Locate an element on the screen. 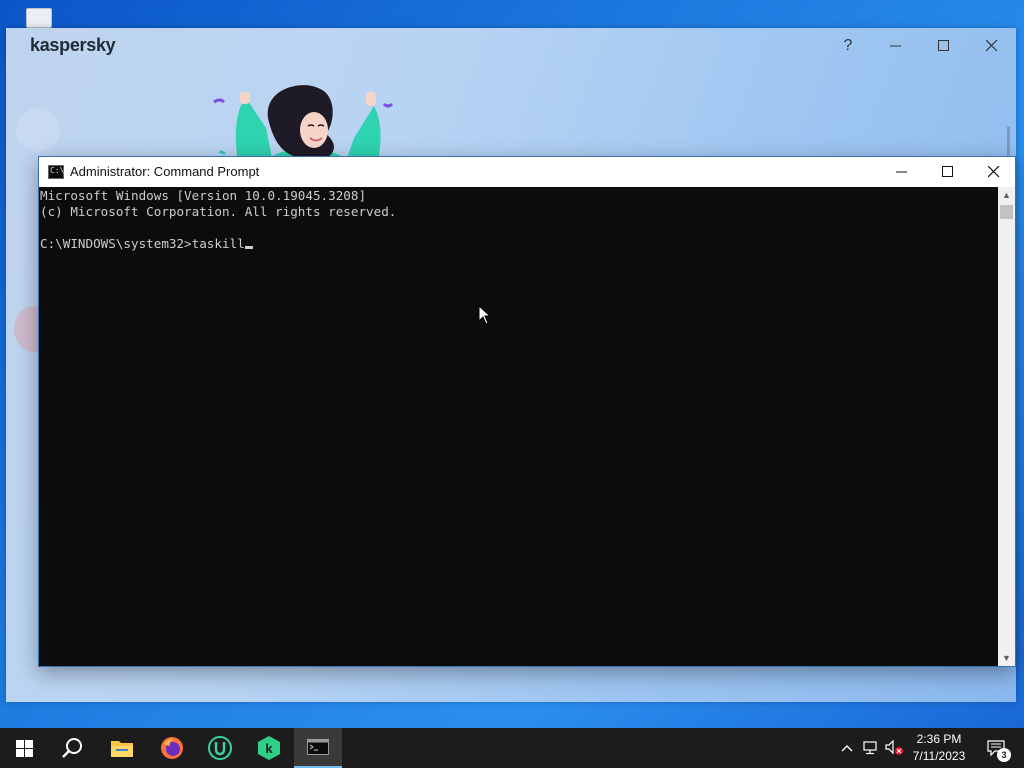 The height and width of the screenshot is (768, 1024). firefox-button is located at coordinates (172, 748).